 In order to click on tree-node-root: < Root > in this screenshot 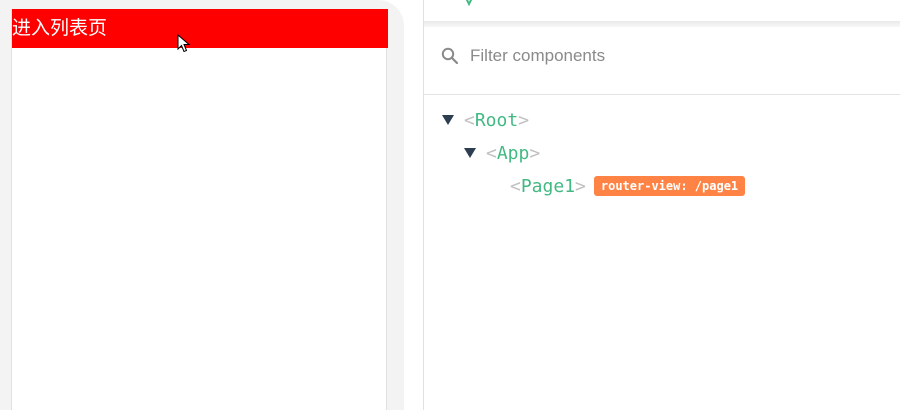, I will do `click(485, 120)`.